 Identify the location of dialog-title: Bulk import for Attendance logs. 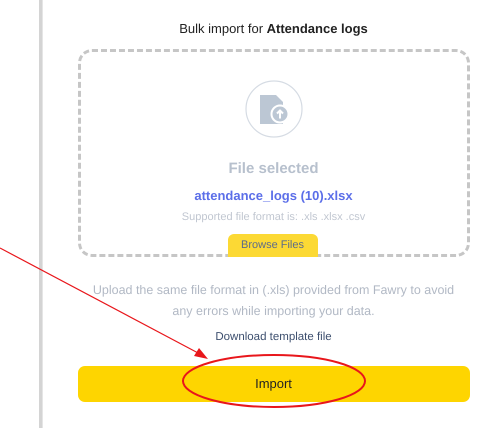
(273, 29).